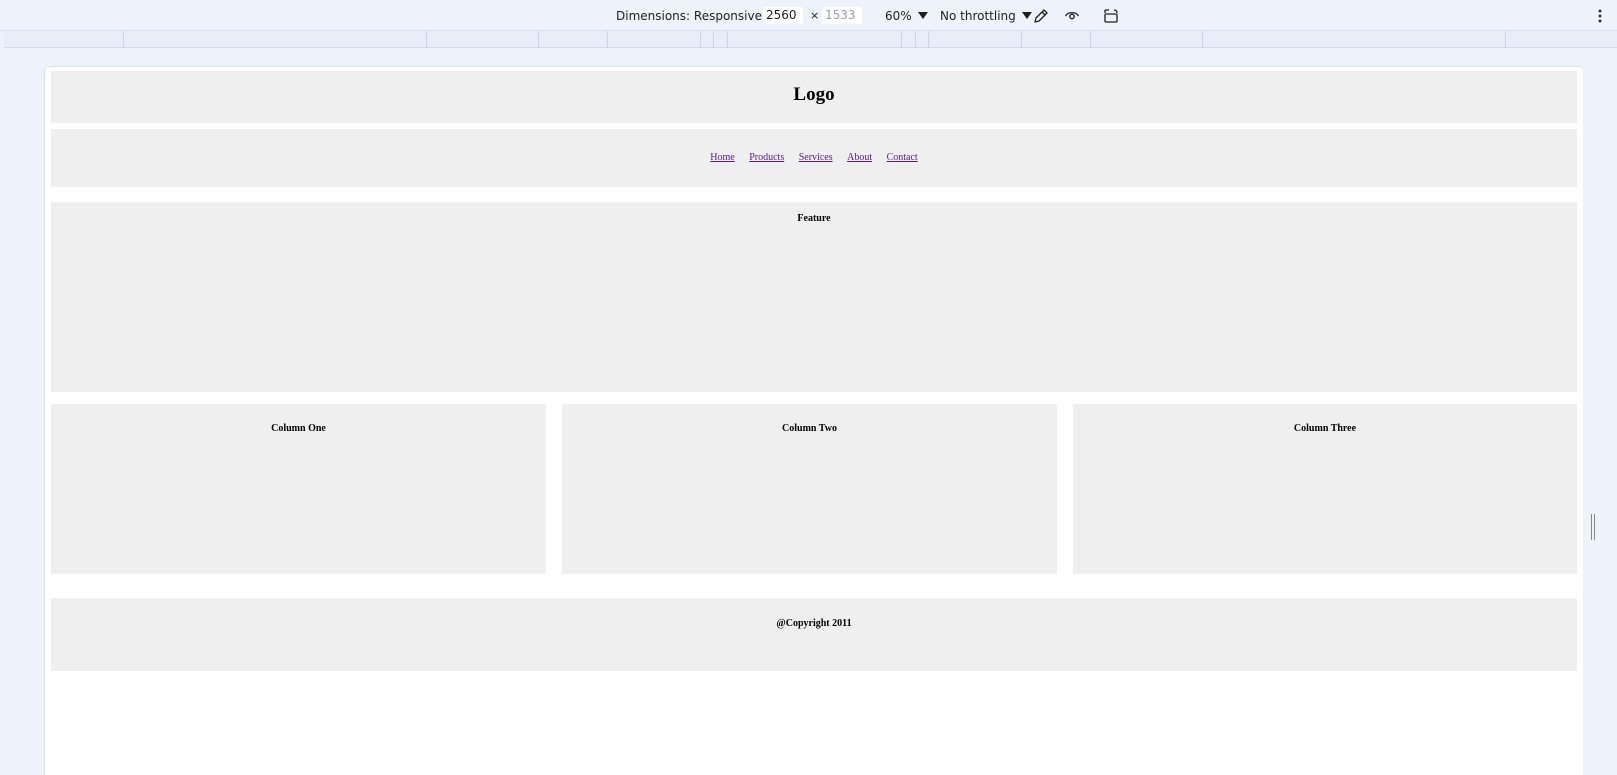 This screenshot has height=775, width=1617. Describe the element at coordinates (1041, 16) in the screenshot. I see `eyedropper-icon` at that location.